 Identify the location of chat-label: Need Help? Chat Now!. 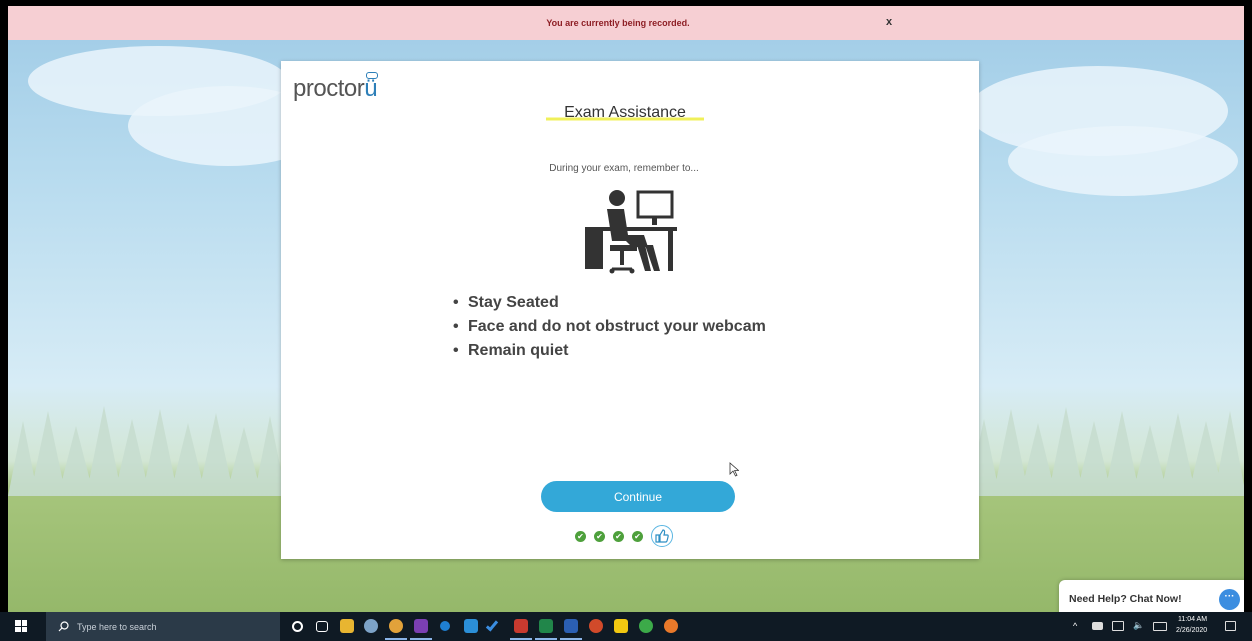
(1125, 599).